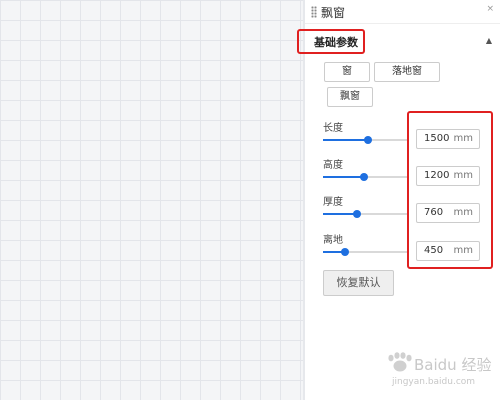 This screenshot has width=500, height=400. I want to click on thickness-value: 760, so click(434, 212).